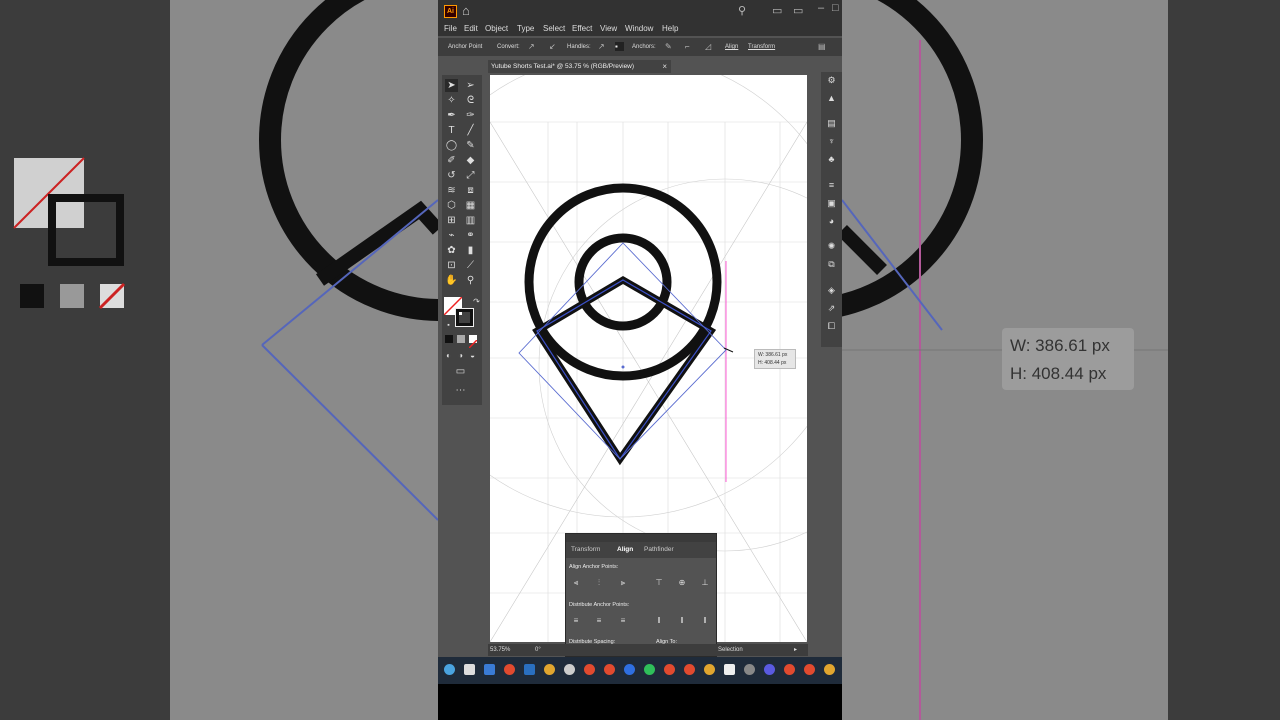 Image resolution: width=1280 pixels, height=720 pixels. Describe the element at coordinates (451, 115) in the screenshot. I see `pen-tool-icon: ✒` at that location.